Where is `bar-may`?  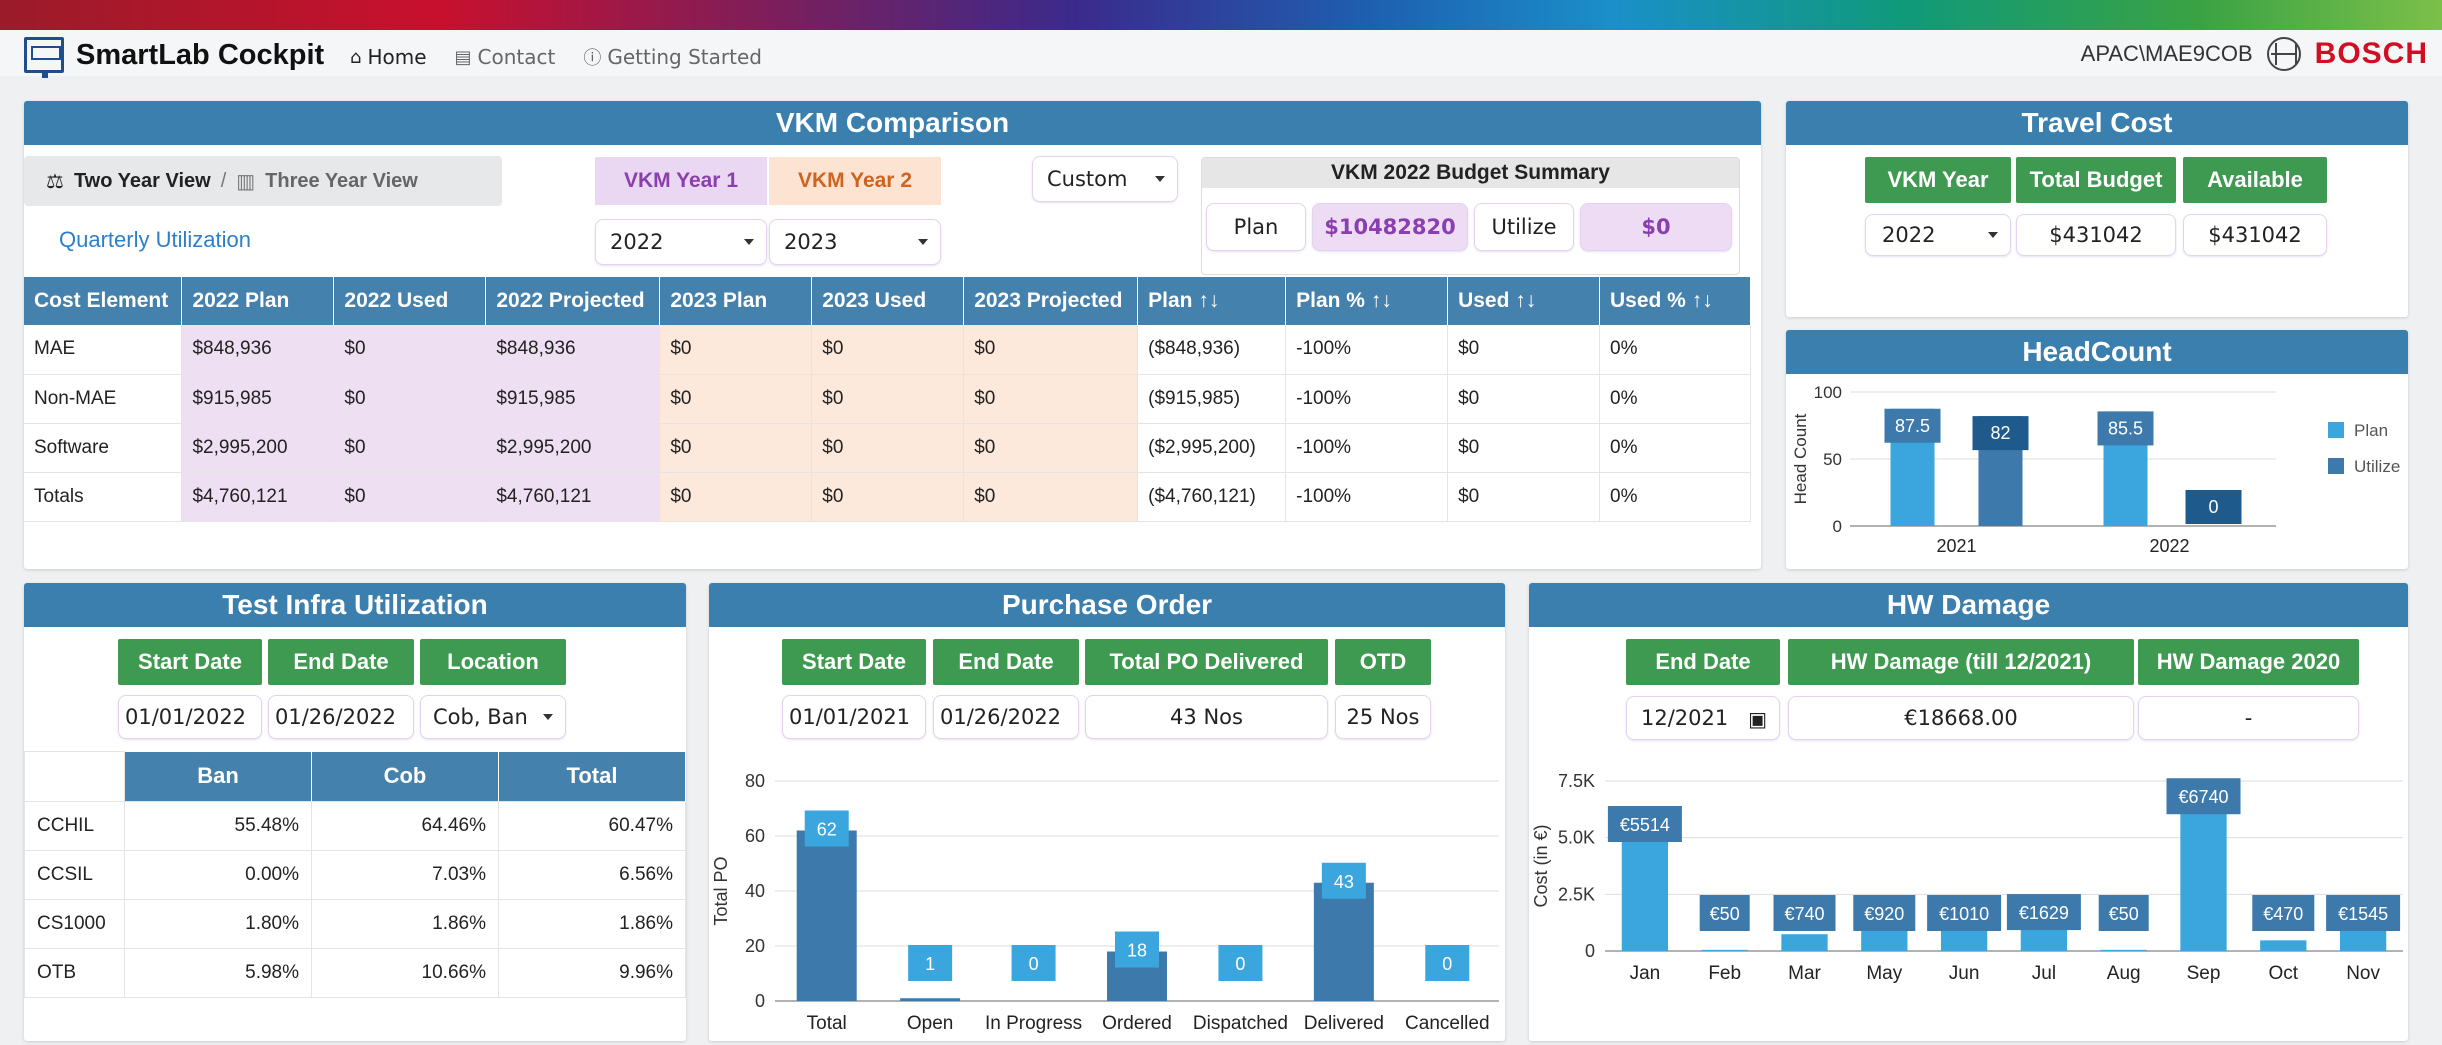 bar-may is located at coordinates (1884, 940).